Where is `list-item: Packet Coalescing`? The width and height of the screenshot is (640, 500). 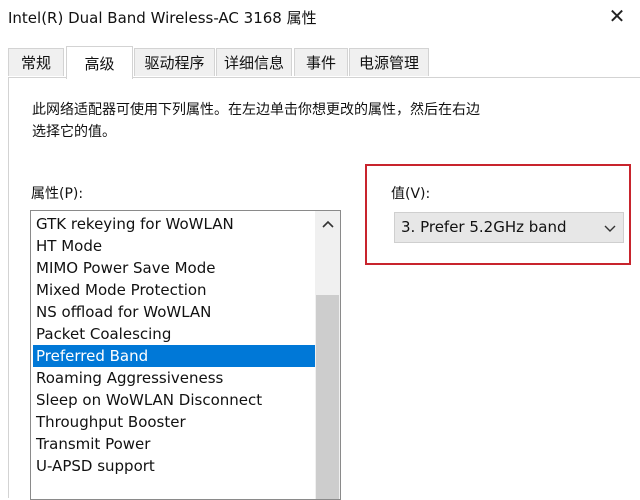
list-item: Packet Coalescing is located at coordinates (174, 334).